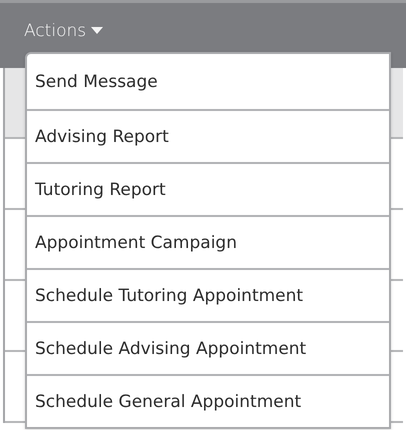 The image size is (406, 430). Describe the element at coordinates (208, 241) in the screenshot. I see `menu-item: Appointment Campaign` at that location.